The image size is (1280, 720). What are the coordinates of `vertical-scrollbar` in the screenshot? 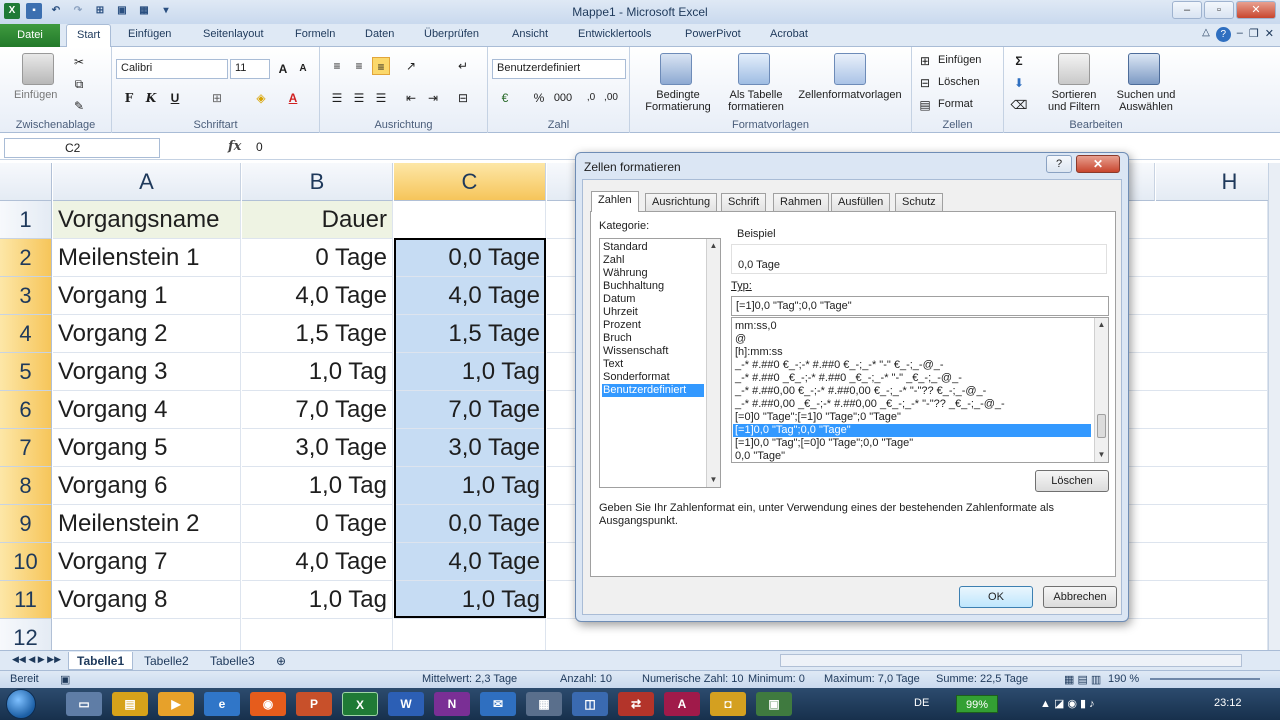 It's located at (1274, 406).